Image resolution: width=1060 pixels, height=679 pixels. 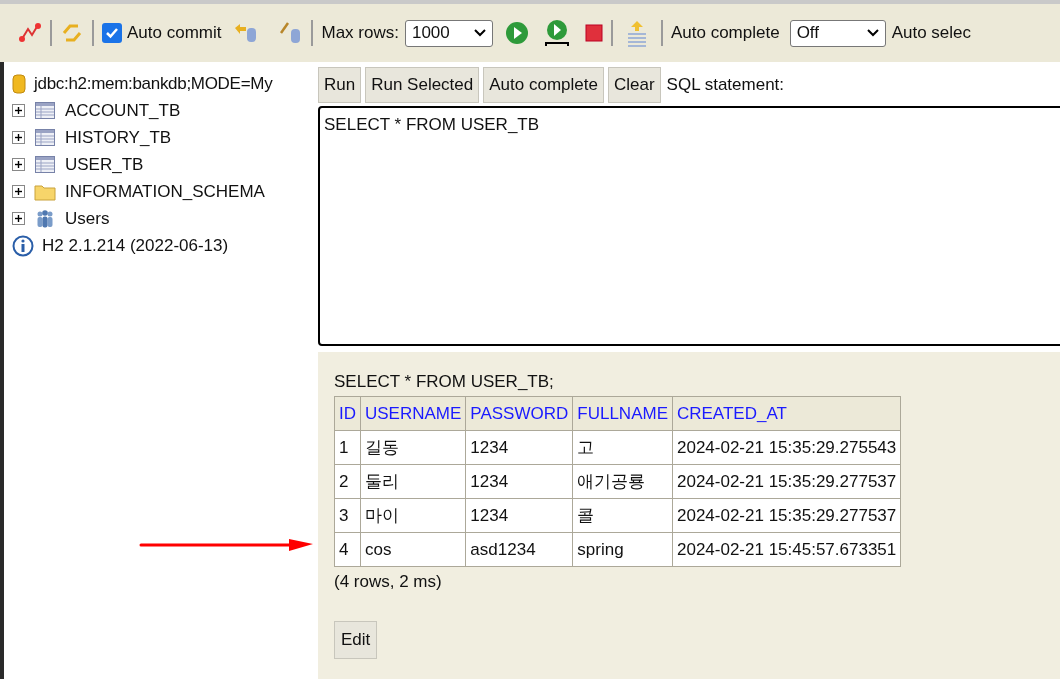 What do you see at coordinates (135, 245) in the screenshot?
I see `version-text: H2 2.1.214 (2022-06-13)` at bounding box center [135, 245].